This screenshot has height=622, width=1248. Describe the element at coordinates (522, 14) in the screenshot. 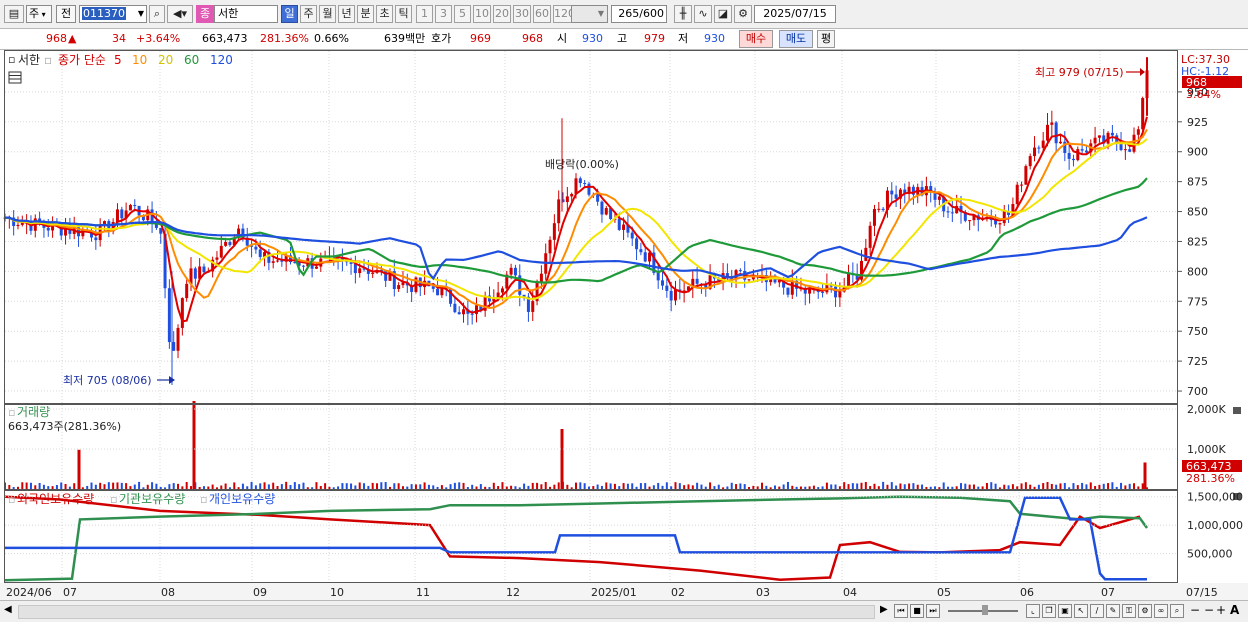

I see `interval-button: 30` at that location.